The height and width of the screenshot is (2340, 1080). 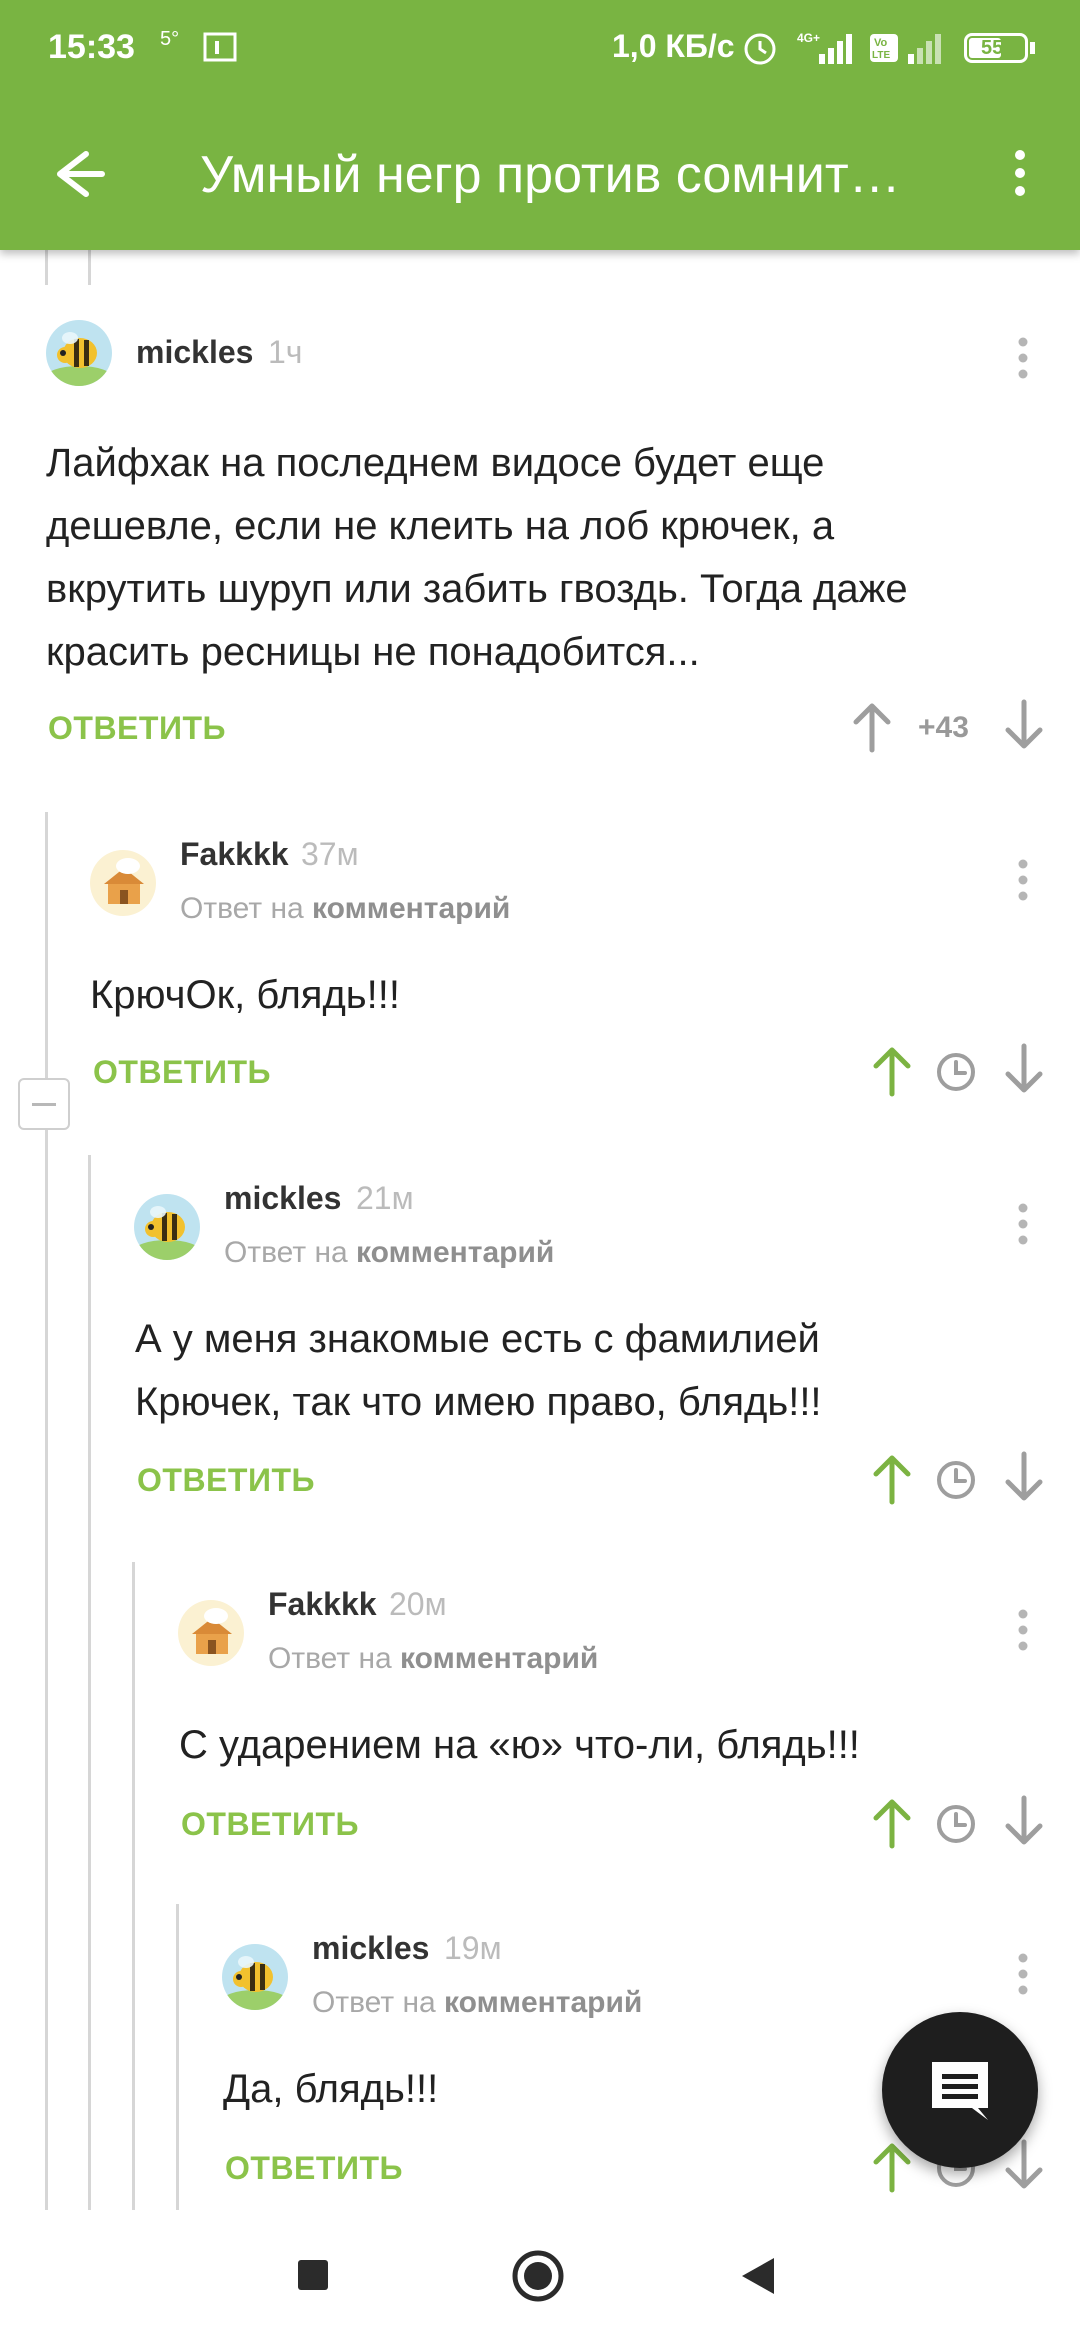 I want to click on nav-recents-button, so click(x=313, y=2275).